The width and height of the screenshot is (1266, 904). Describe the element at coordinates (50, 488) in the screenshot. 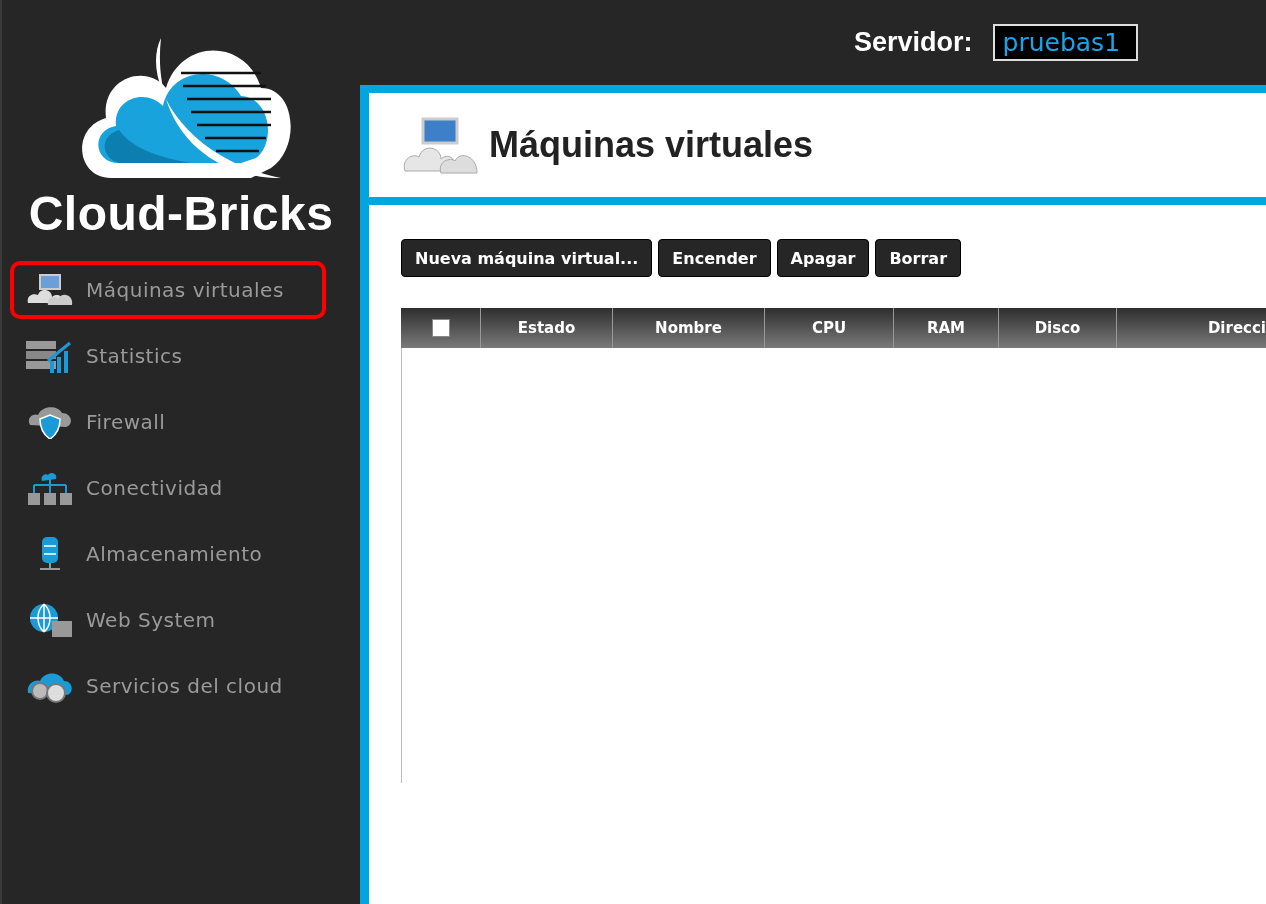

I see `network-servers-icon` at that location.